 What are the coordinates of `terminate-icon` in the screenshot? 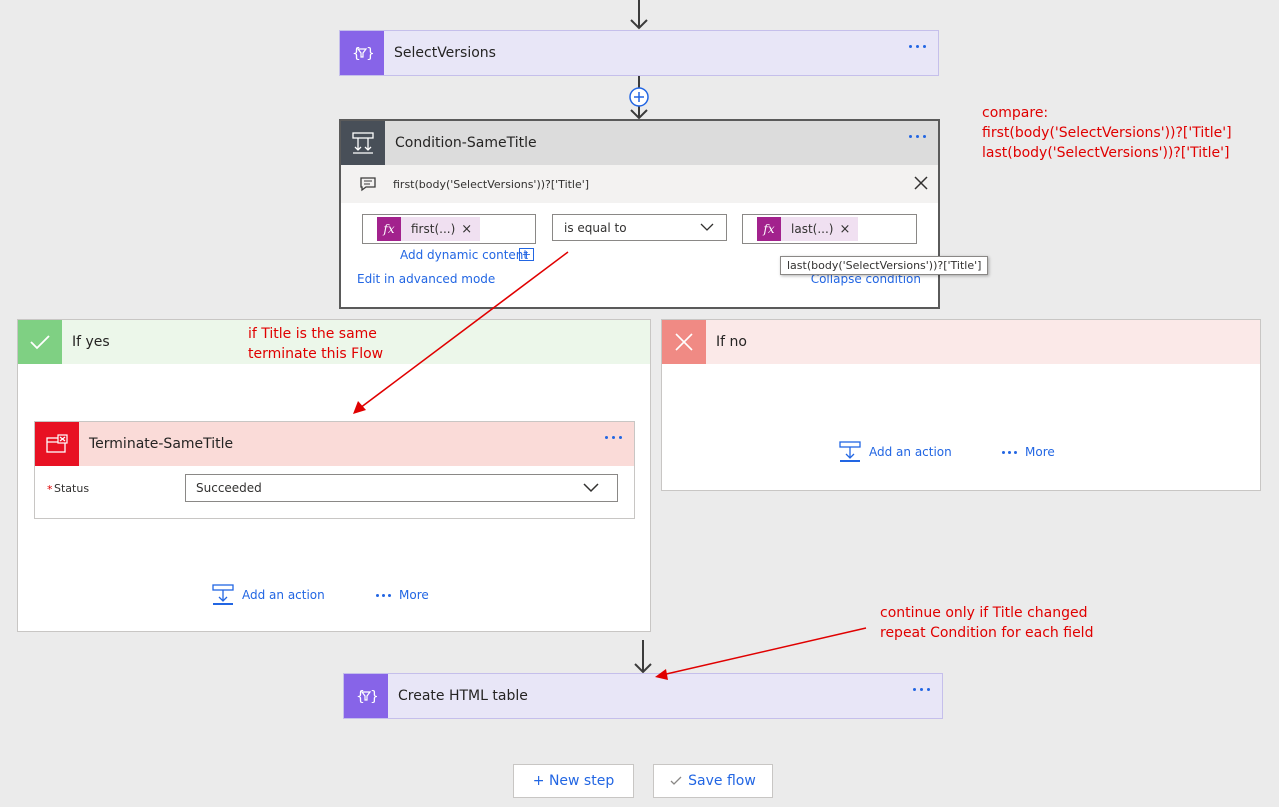 It's located at (57, 444).